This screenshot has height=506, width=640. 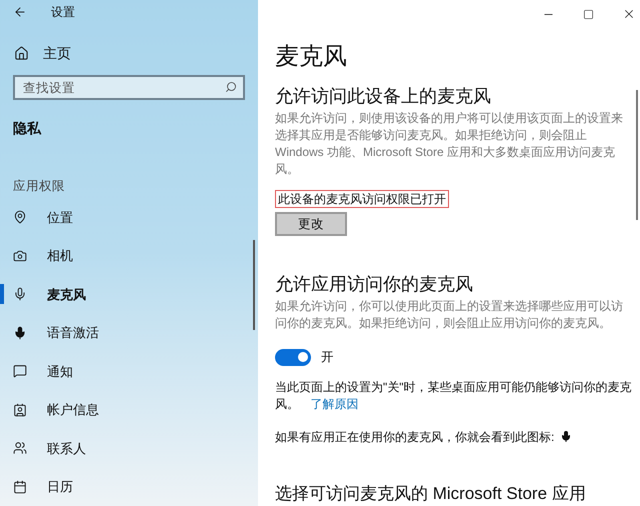 I want to click on page-title: 麦克风, so click(x=311, y=57).